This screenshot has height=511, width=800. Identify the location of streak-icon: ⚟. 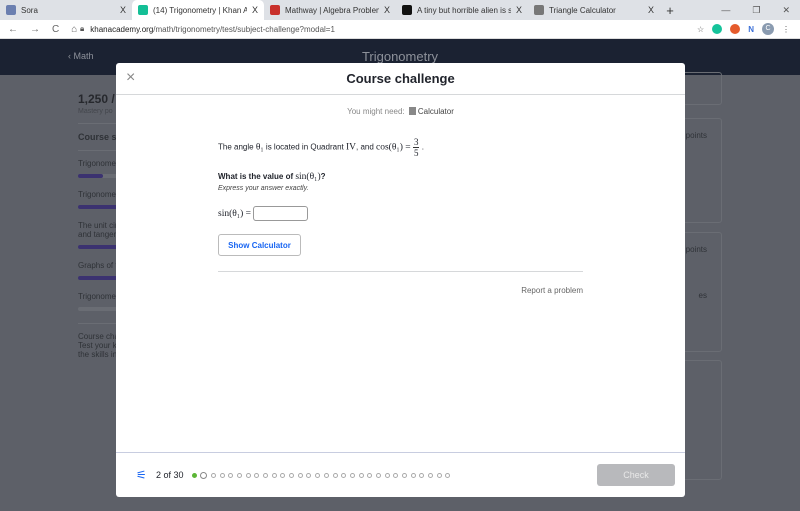
(141, 475).